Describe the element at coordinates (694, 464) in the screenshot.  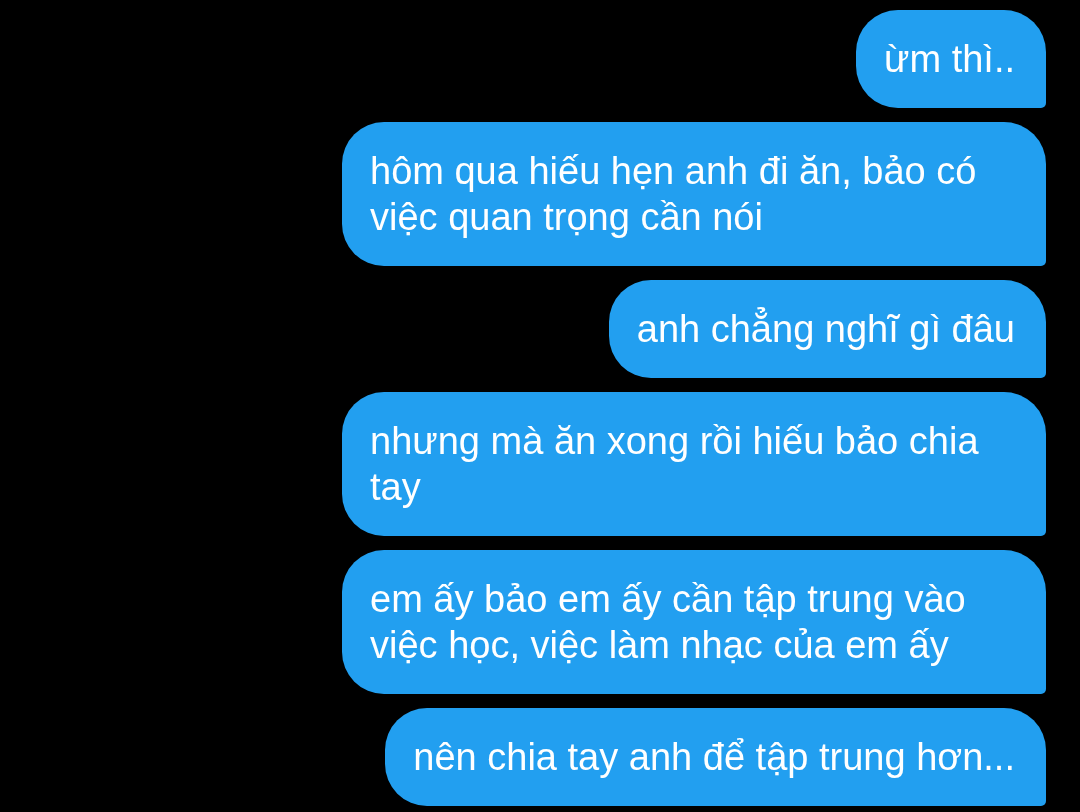
I see `message-bubble: nhưng mà ăn xong rồi hiếu bảo chia tay` at that location.